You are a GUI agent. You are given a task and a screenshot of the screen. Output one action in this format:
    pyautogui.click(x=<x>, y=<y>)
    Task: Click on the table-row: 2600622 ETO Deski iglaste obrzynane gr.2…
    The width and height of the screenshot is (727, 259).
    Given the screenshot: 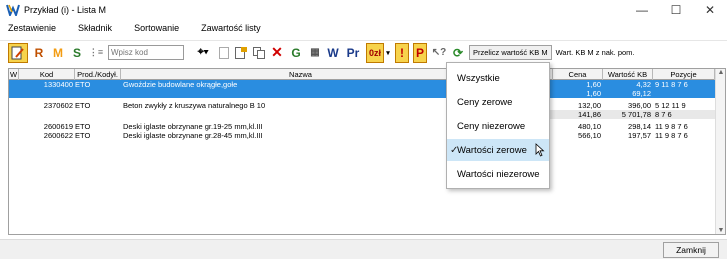 What is the action you would take?
    pyautogui.click(x=367, y=135)
    